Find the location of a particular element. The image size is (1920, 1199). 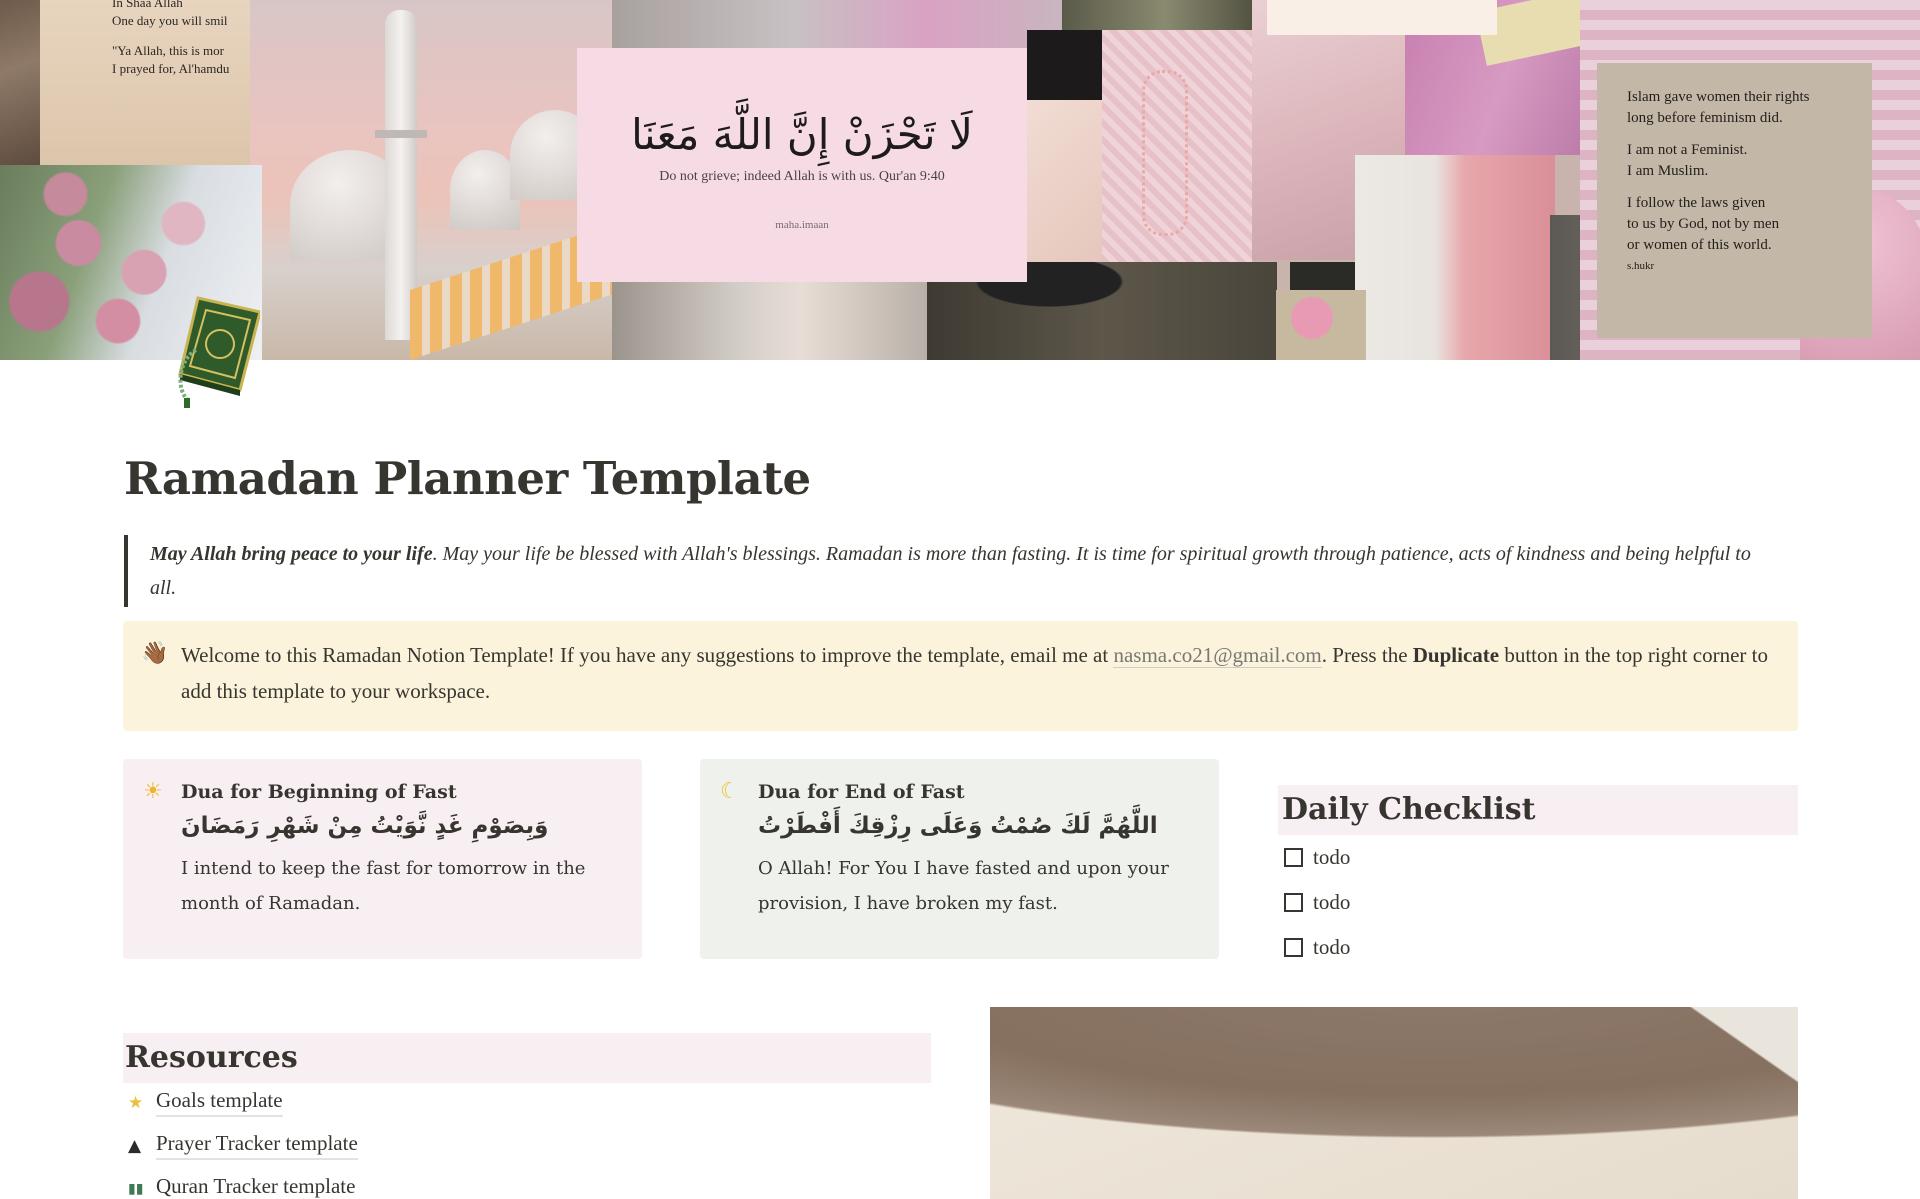

waving-hand-icon: 👋🏾 is located at coordinates (155, 653).